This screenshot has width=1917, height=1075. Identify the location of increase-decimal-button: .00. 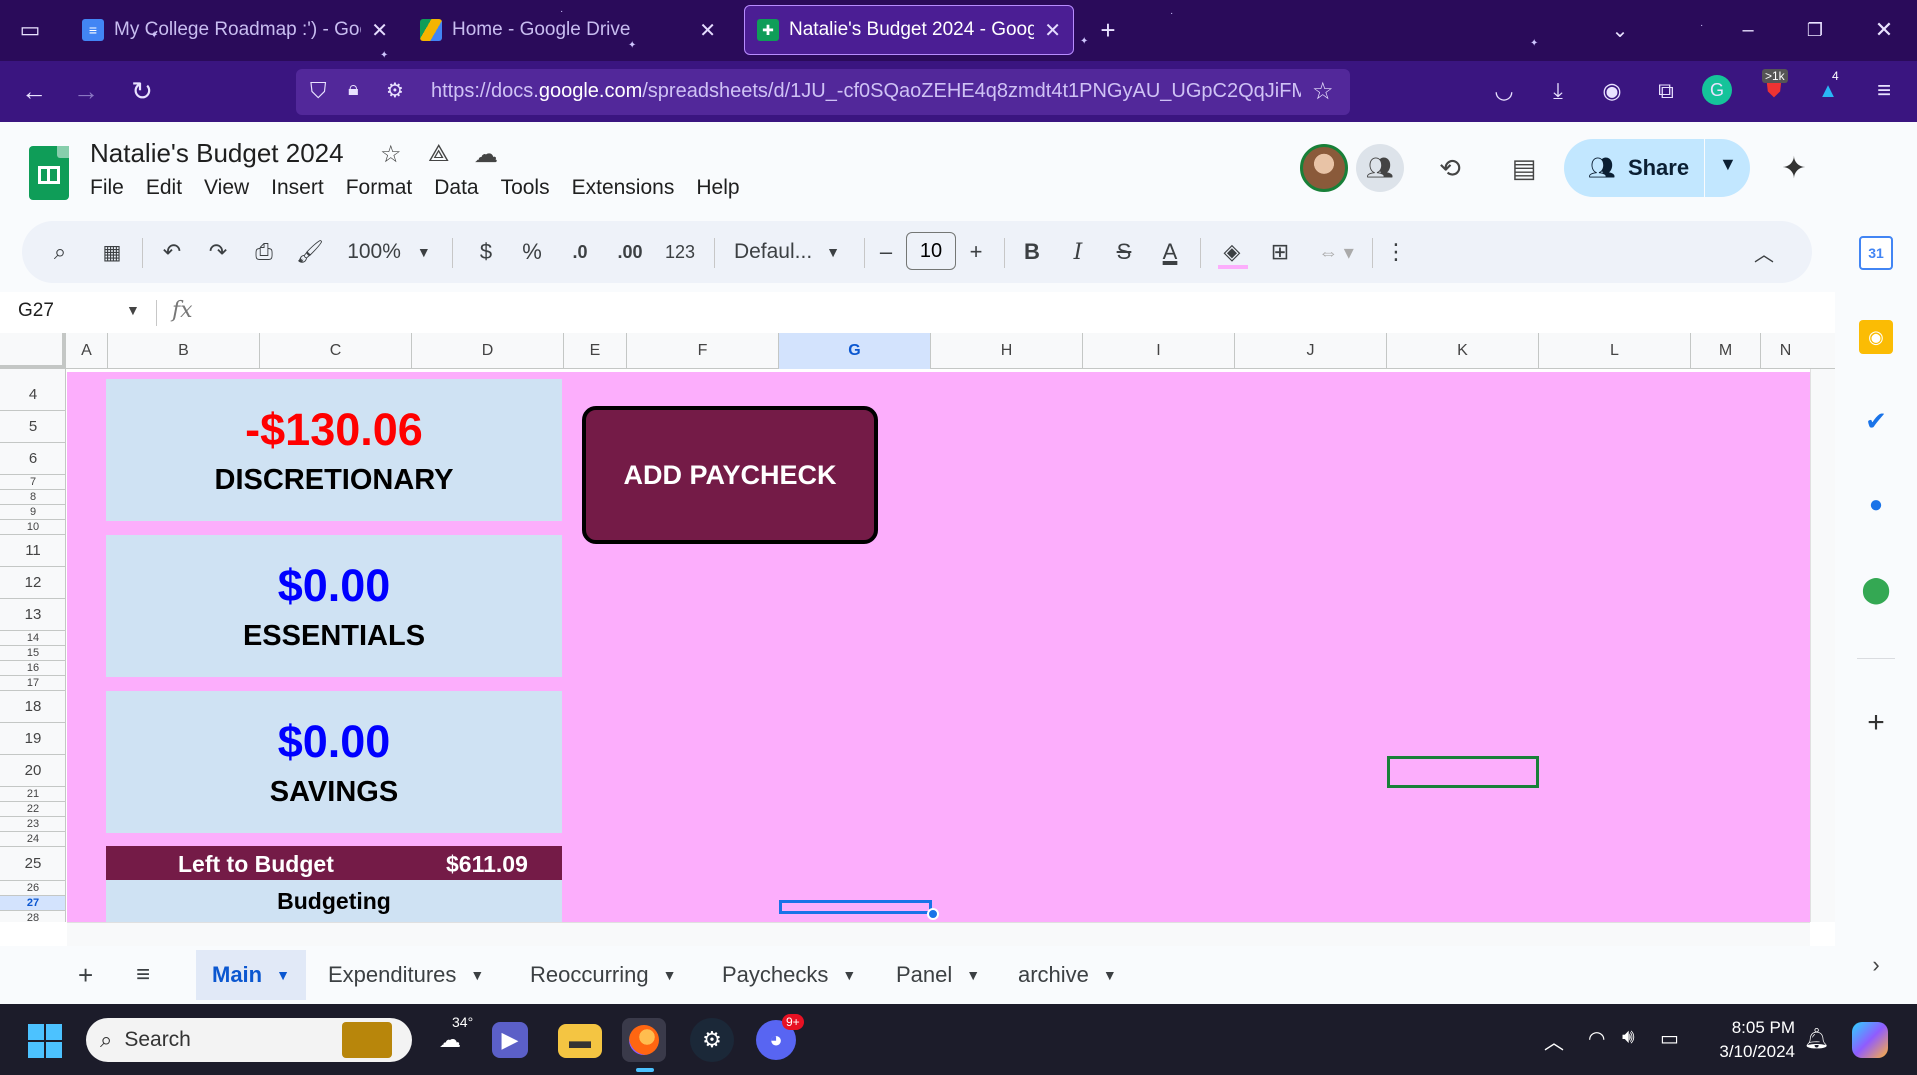
(630, 252).